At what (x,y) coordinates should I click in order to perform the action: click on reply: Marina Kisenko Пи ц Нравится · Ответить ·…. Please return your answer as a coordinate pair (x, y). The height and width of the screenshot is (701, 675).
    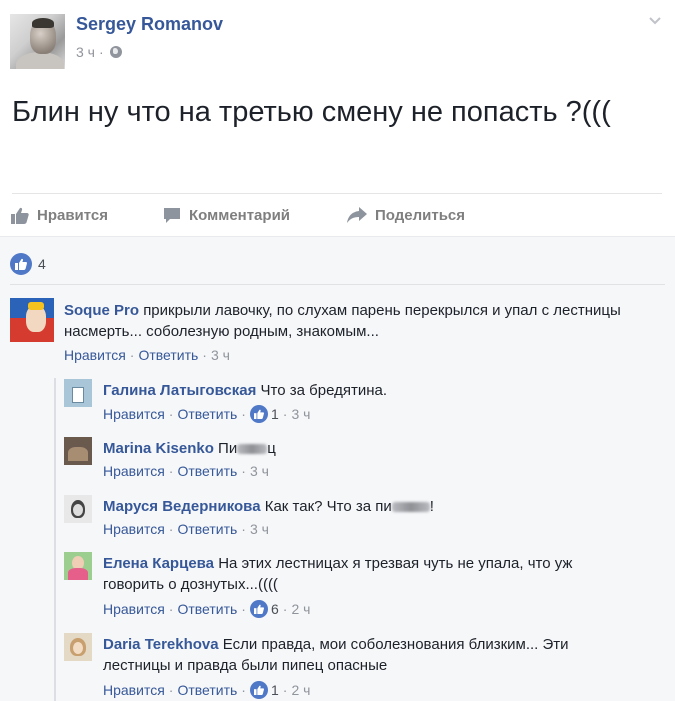
    Looking at the image, I should click on (364, 462).